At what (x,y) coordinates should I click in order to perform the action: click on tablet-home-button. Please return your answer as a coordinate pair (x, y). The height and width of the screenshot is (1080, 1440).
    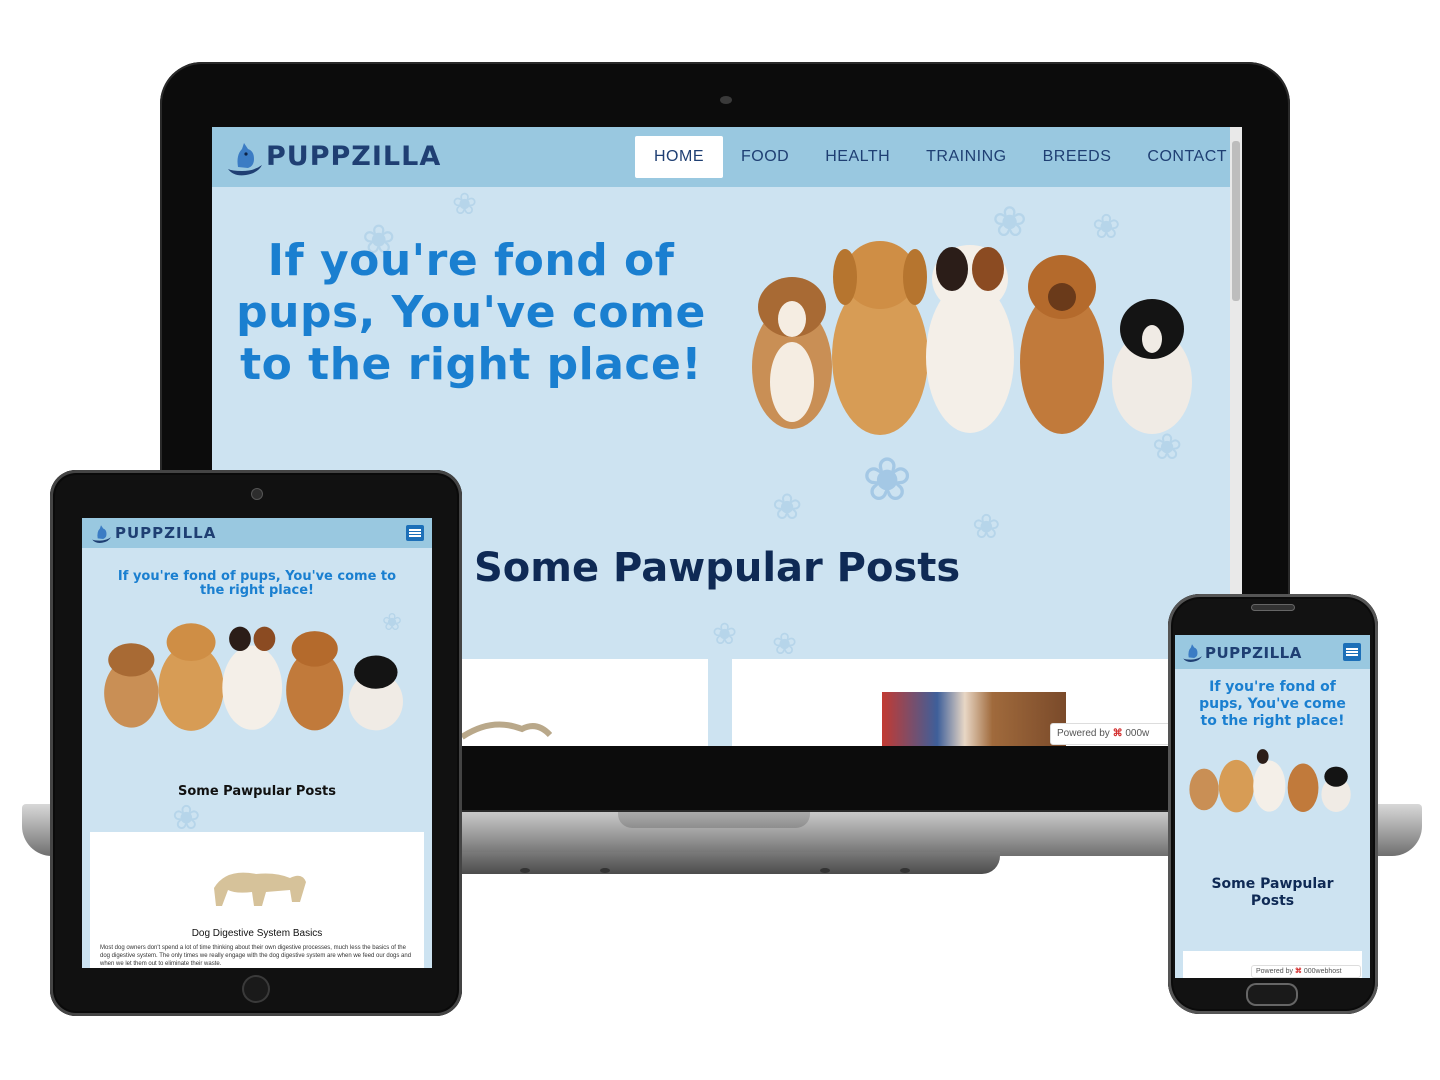
    Looking at the image, I should click on (256, 989).